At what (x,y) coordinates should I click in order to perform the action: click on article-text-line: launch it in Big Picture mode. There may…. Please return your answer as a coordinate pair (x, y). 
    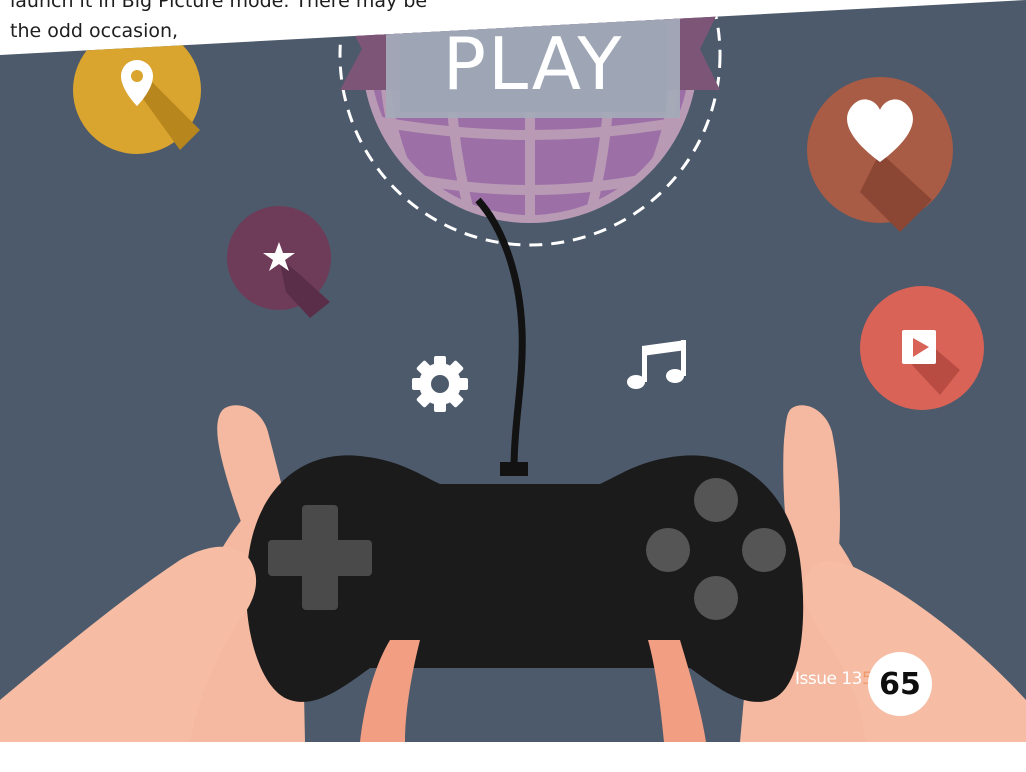
    Looking at the image, I should click on (219, 6).